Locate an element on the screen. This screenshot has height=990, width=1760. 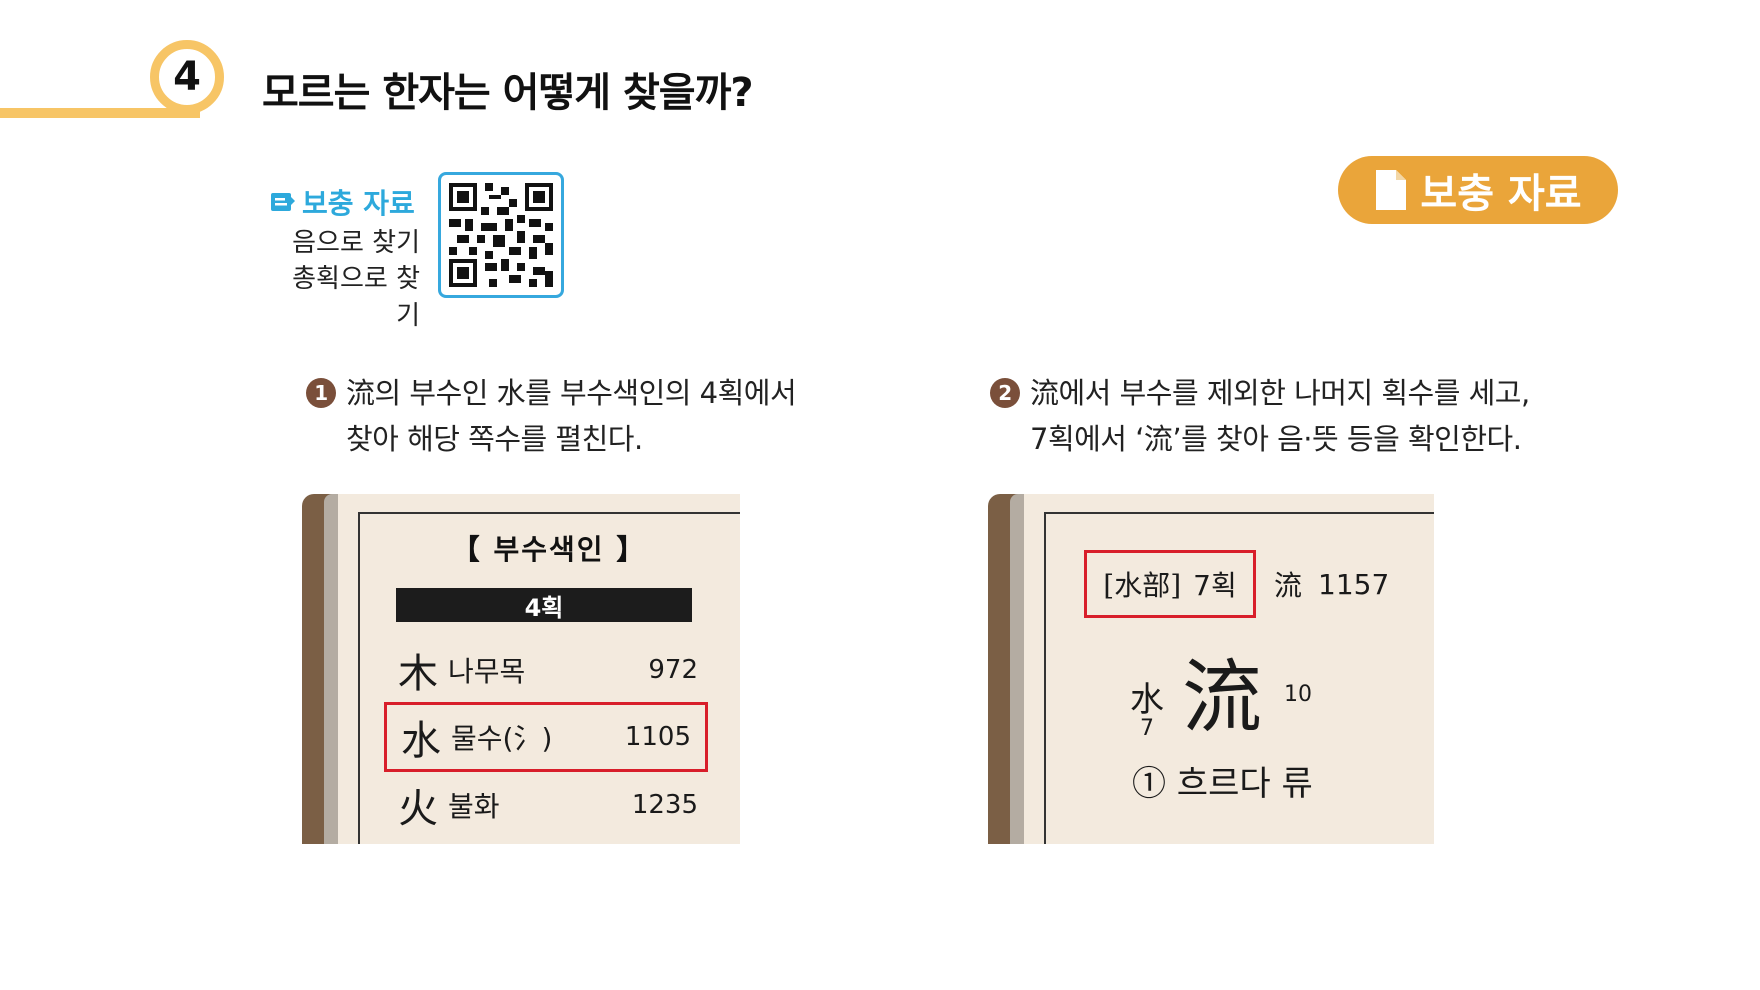
entry-hanja: 流 is located at coordinates (1288, 585).